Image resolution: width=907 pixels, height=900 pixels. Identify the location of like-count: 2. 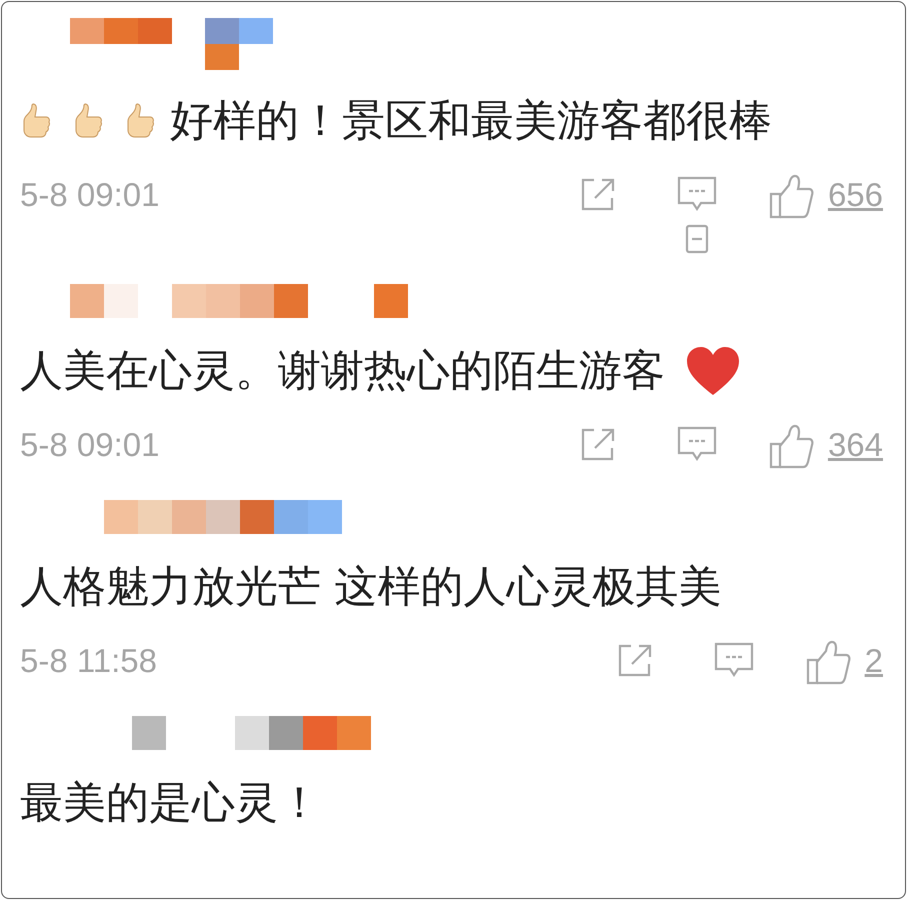
(873, 661).